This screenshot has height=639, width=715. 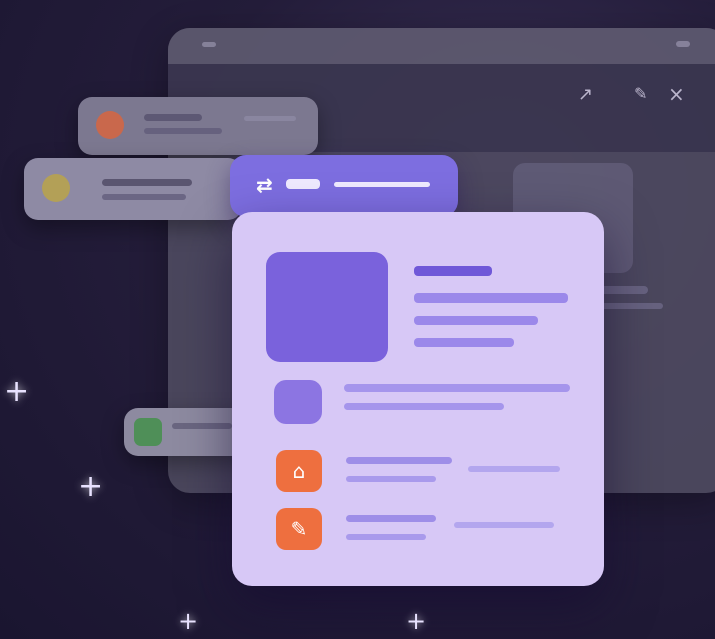 I want to click on pen-icon: ✎, so click(x=299, y=529).